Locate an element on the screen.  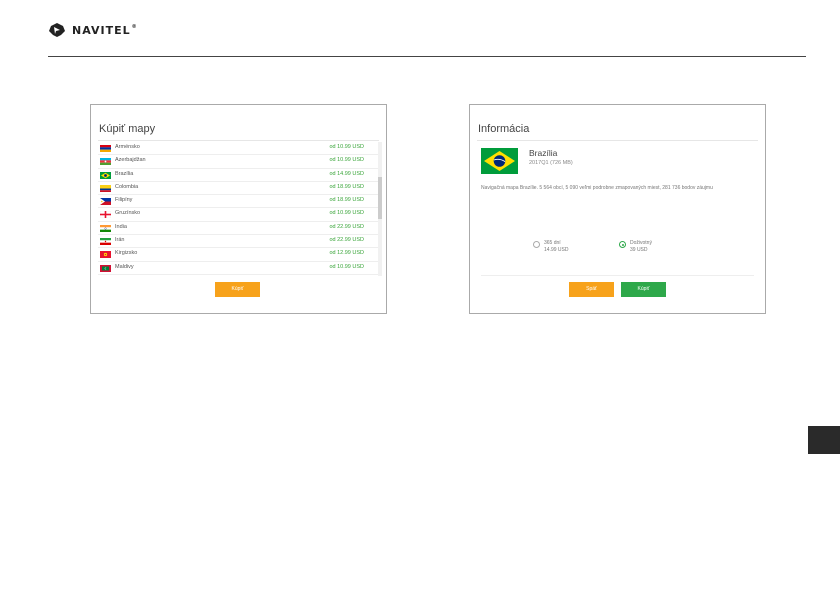
map-name: Irán is located at coordinates (120, 240).